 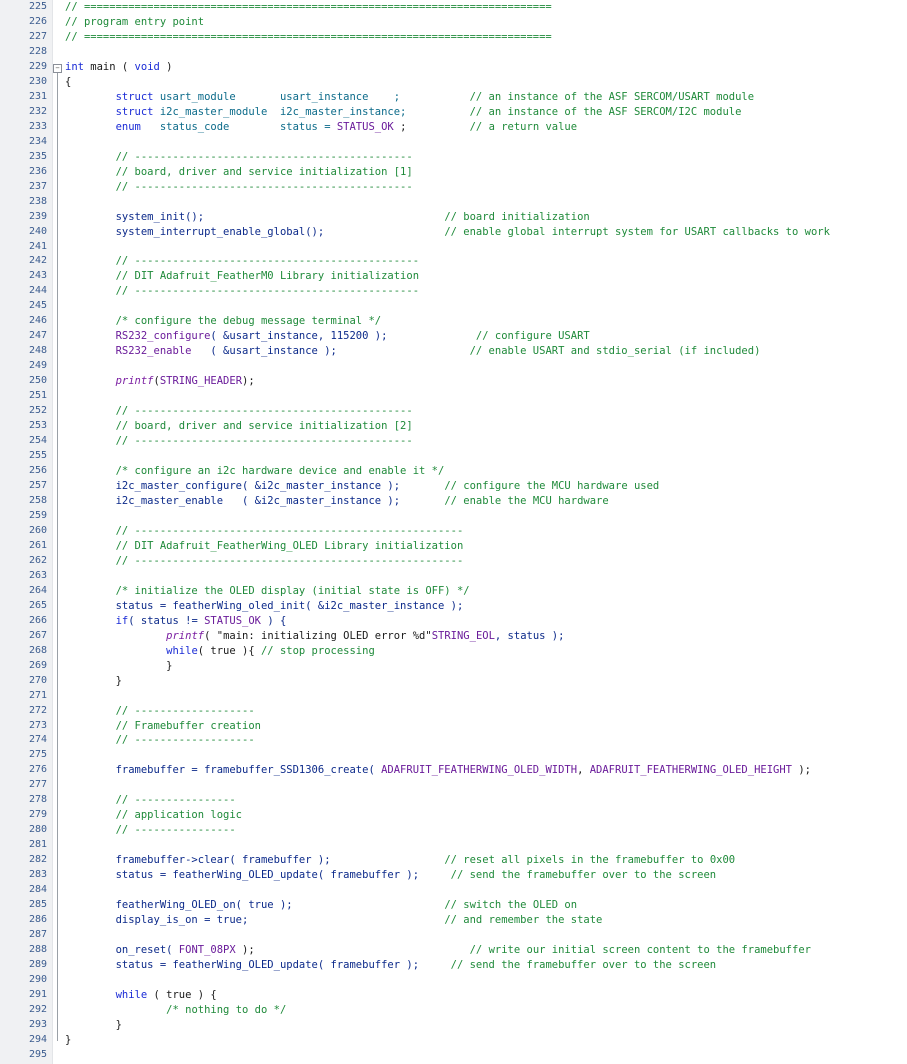 What do you see at coordinates (37, 156) in the screenshot?
I see `line-number: 235` at bounding box center [37, 156].